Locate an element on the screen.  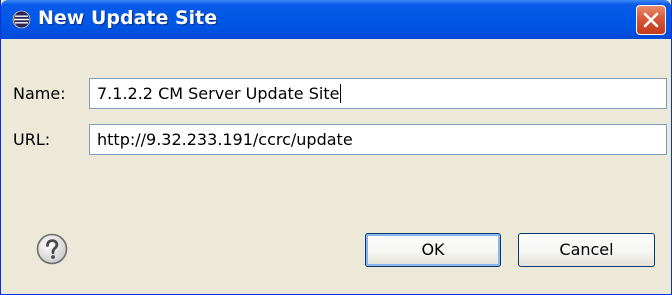
name-field: 7.1.2.2 CM Server Update Site is located at coordinates (378, 93).